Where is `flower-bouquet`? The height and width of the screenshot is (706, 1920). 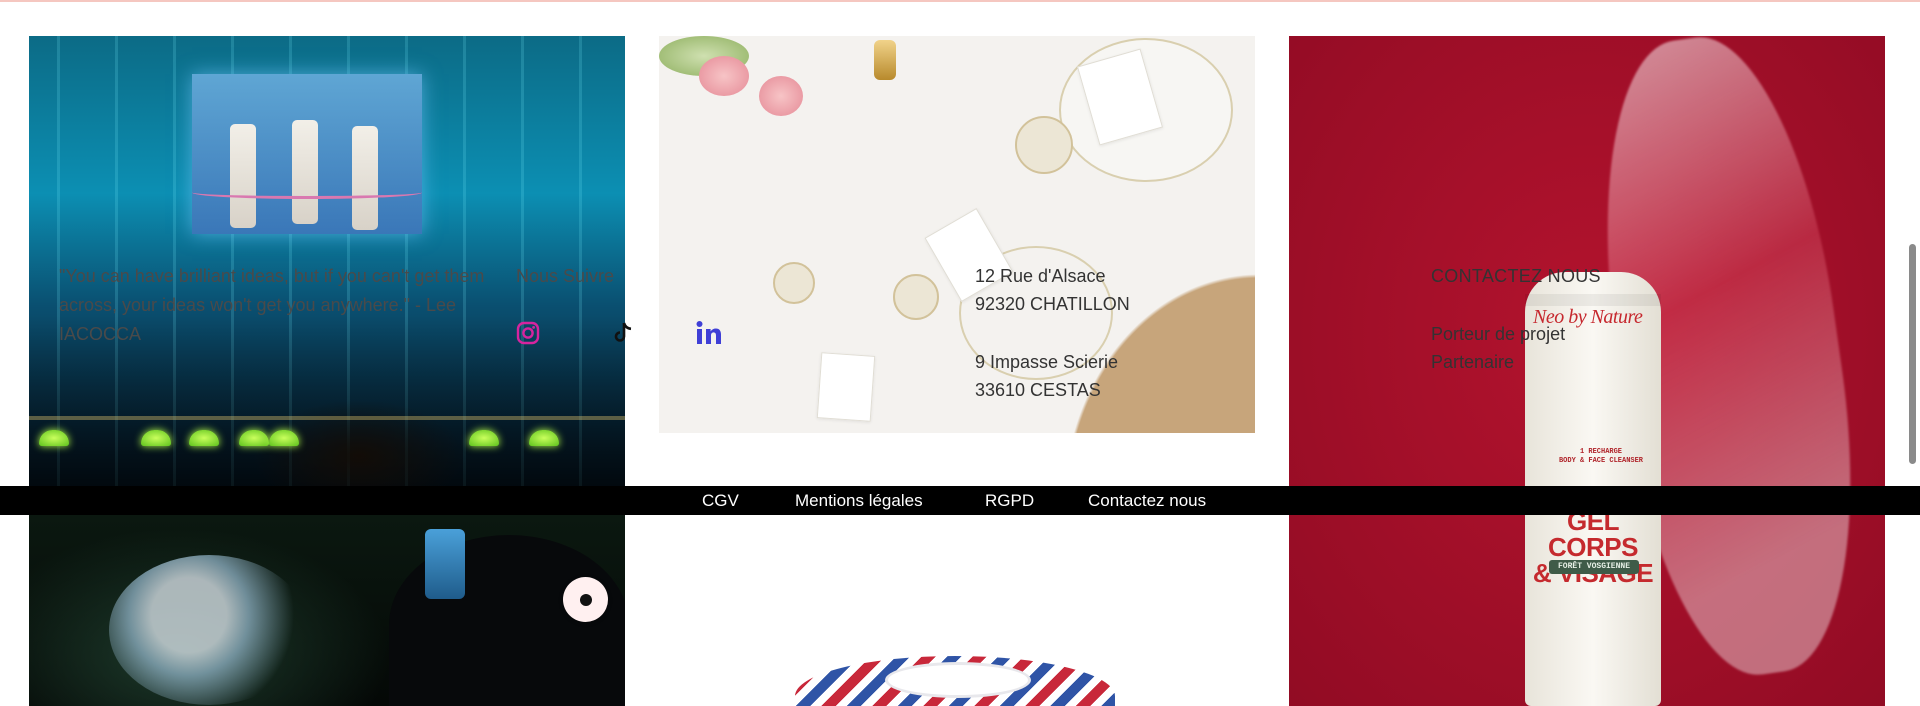 flower-bouquet is located at coordinates (209, 630).